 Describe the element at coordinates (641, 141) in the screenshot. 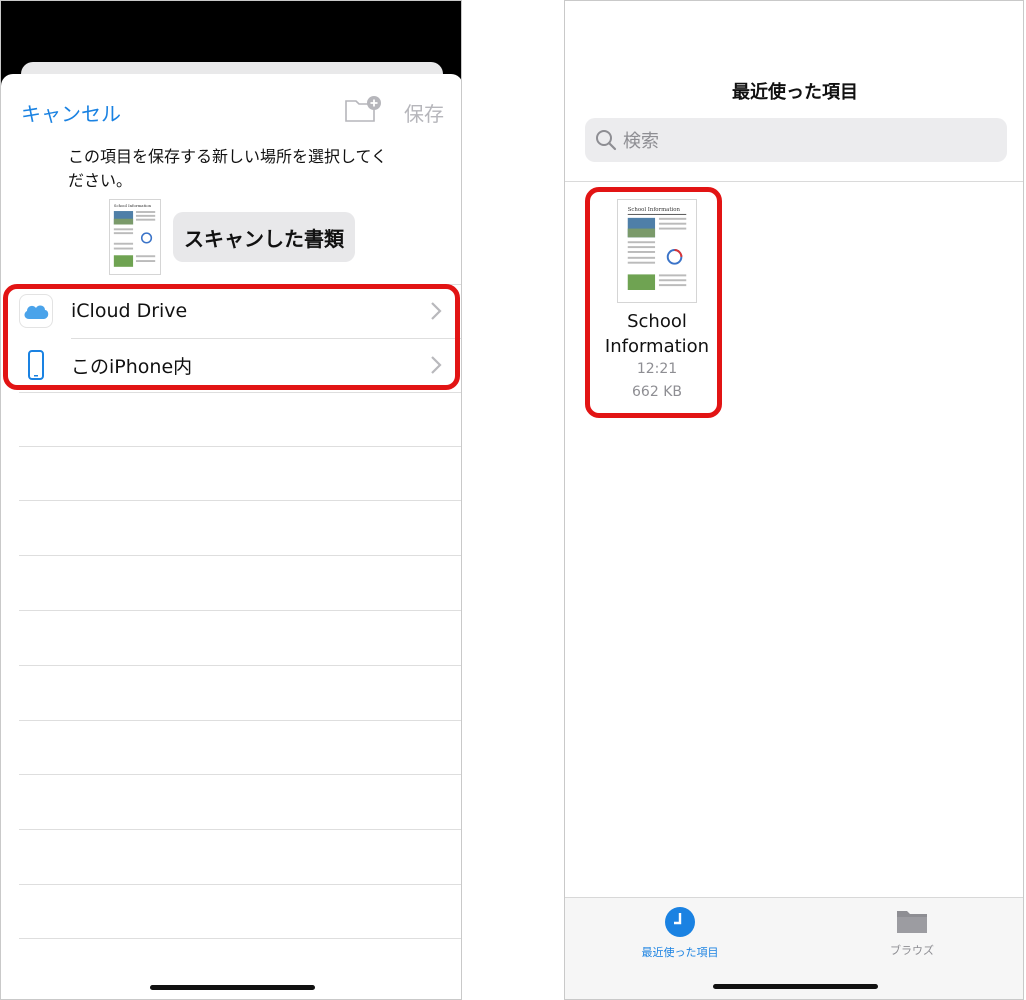

I see `search-placeholder: 検索` at that location.